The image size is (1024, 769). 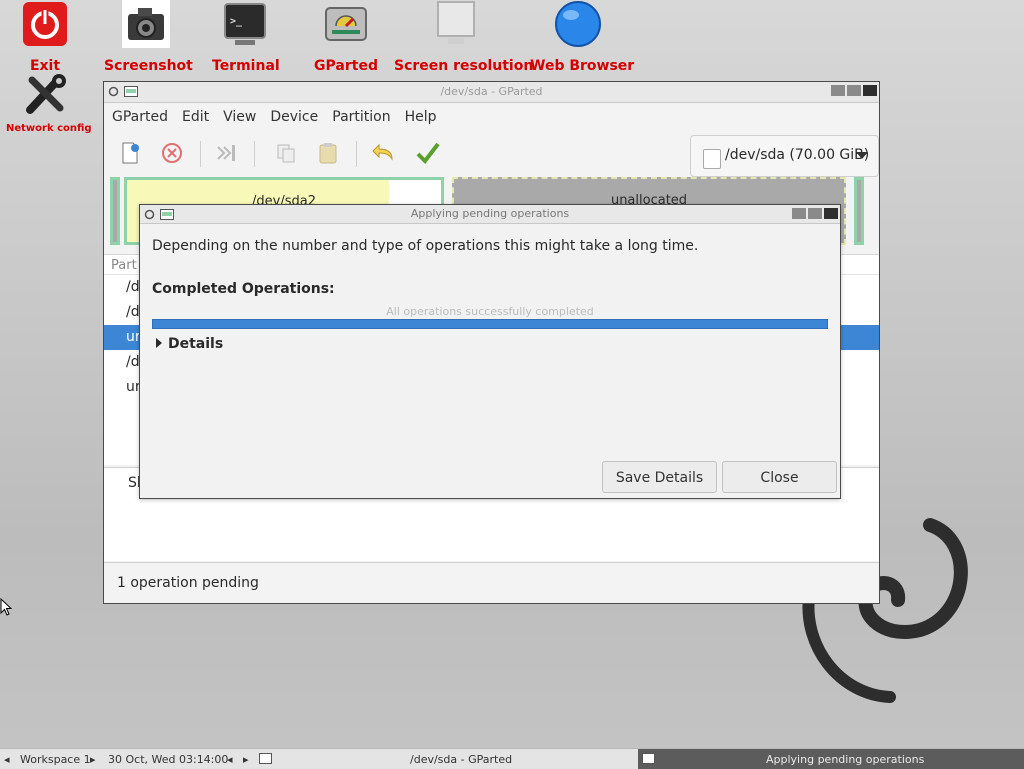 I want to click on menubar: GParted Edit View Device Partition Help, so click(x=491, y=117).